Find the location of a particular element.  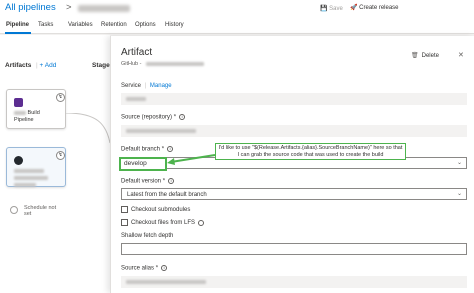

trash-icon: 🗑 is located at coordinates (415, 56).